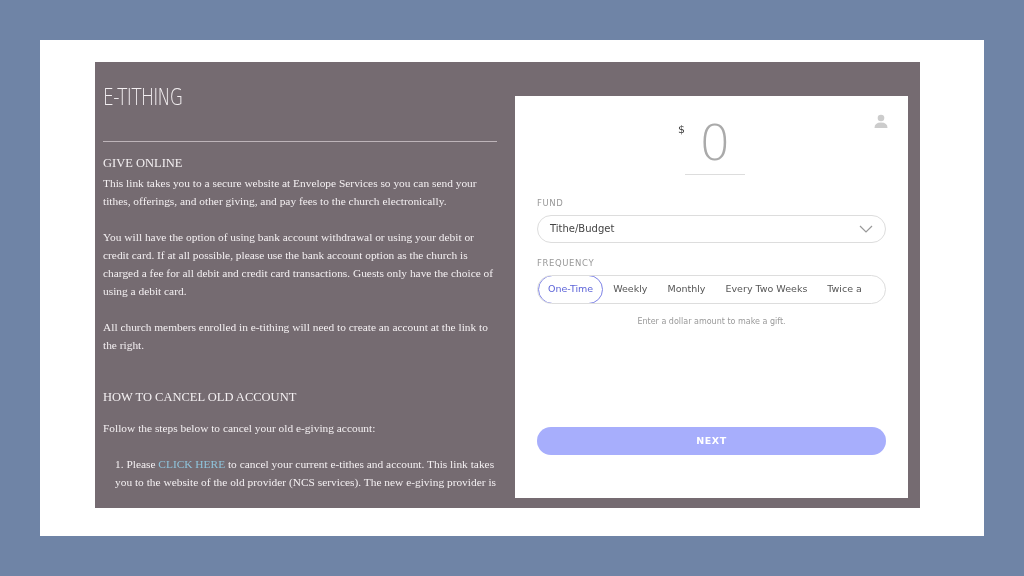 This screenshot has width=1024, height=576. What do you see at coordinates (299, 264) in the screenshot?
I see `paragraph: You will have the option of using bank account withdrawal or using your debit or credit card. If at all possible, please use the bank account option as the church is charged a fee for all debit and credit card transactions. Guests only have the choice of using a debit card.` at bounding box center [299, 264].